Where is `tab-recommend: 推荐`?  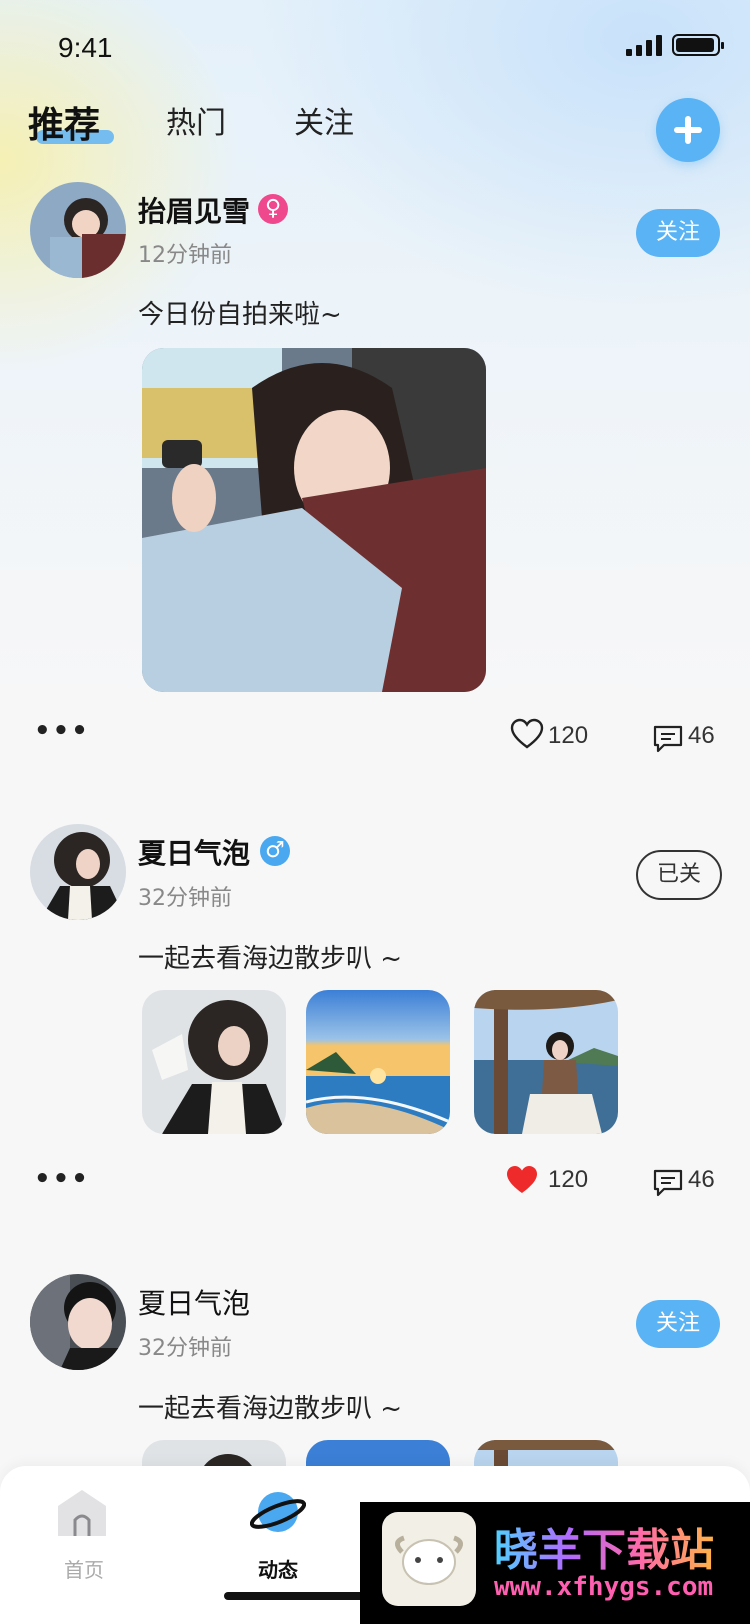 tab-recommend: 推荐 is located at coordinates (64, 122).